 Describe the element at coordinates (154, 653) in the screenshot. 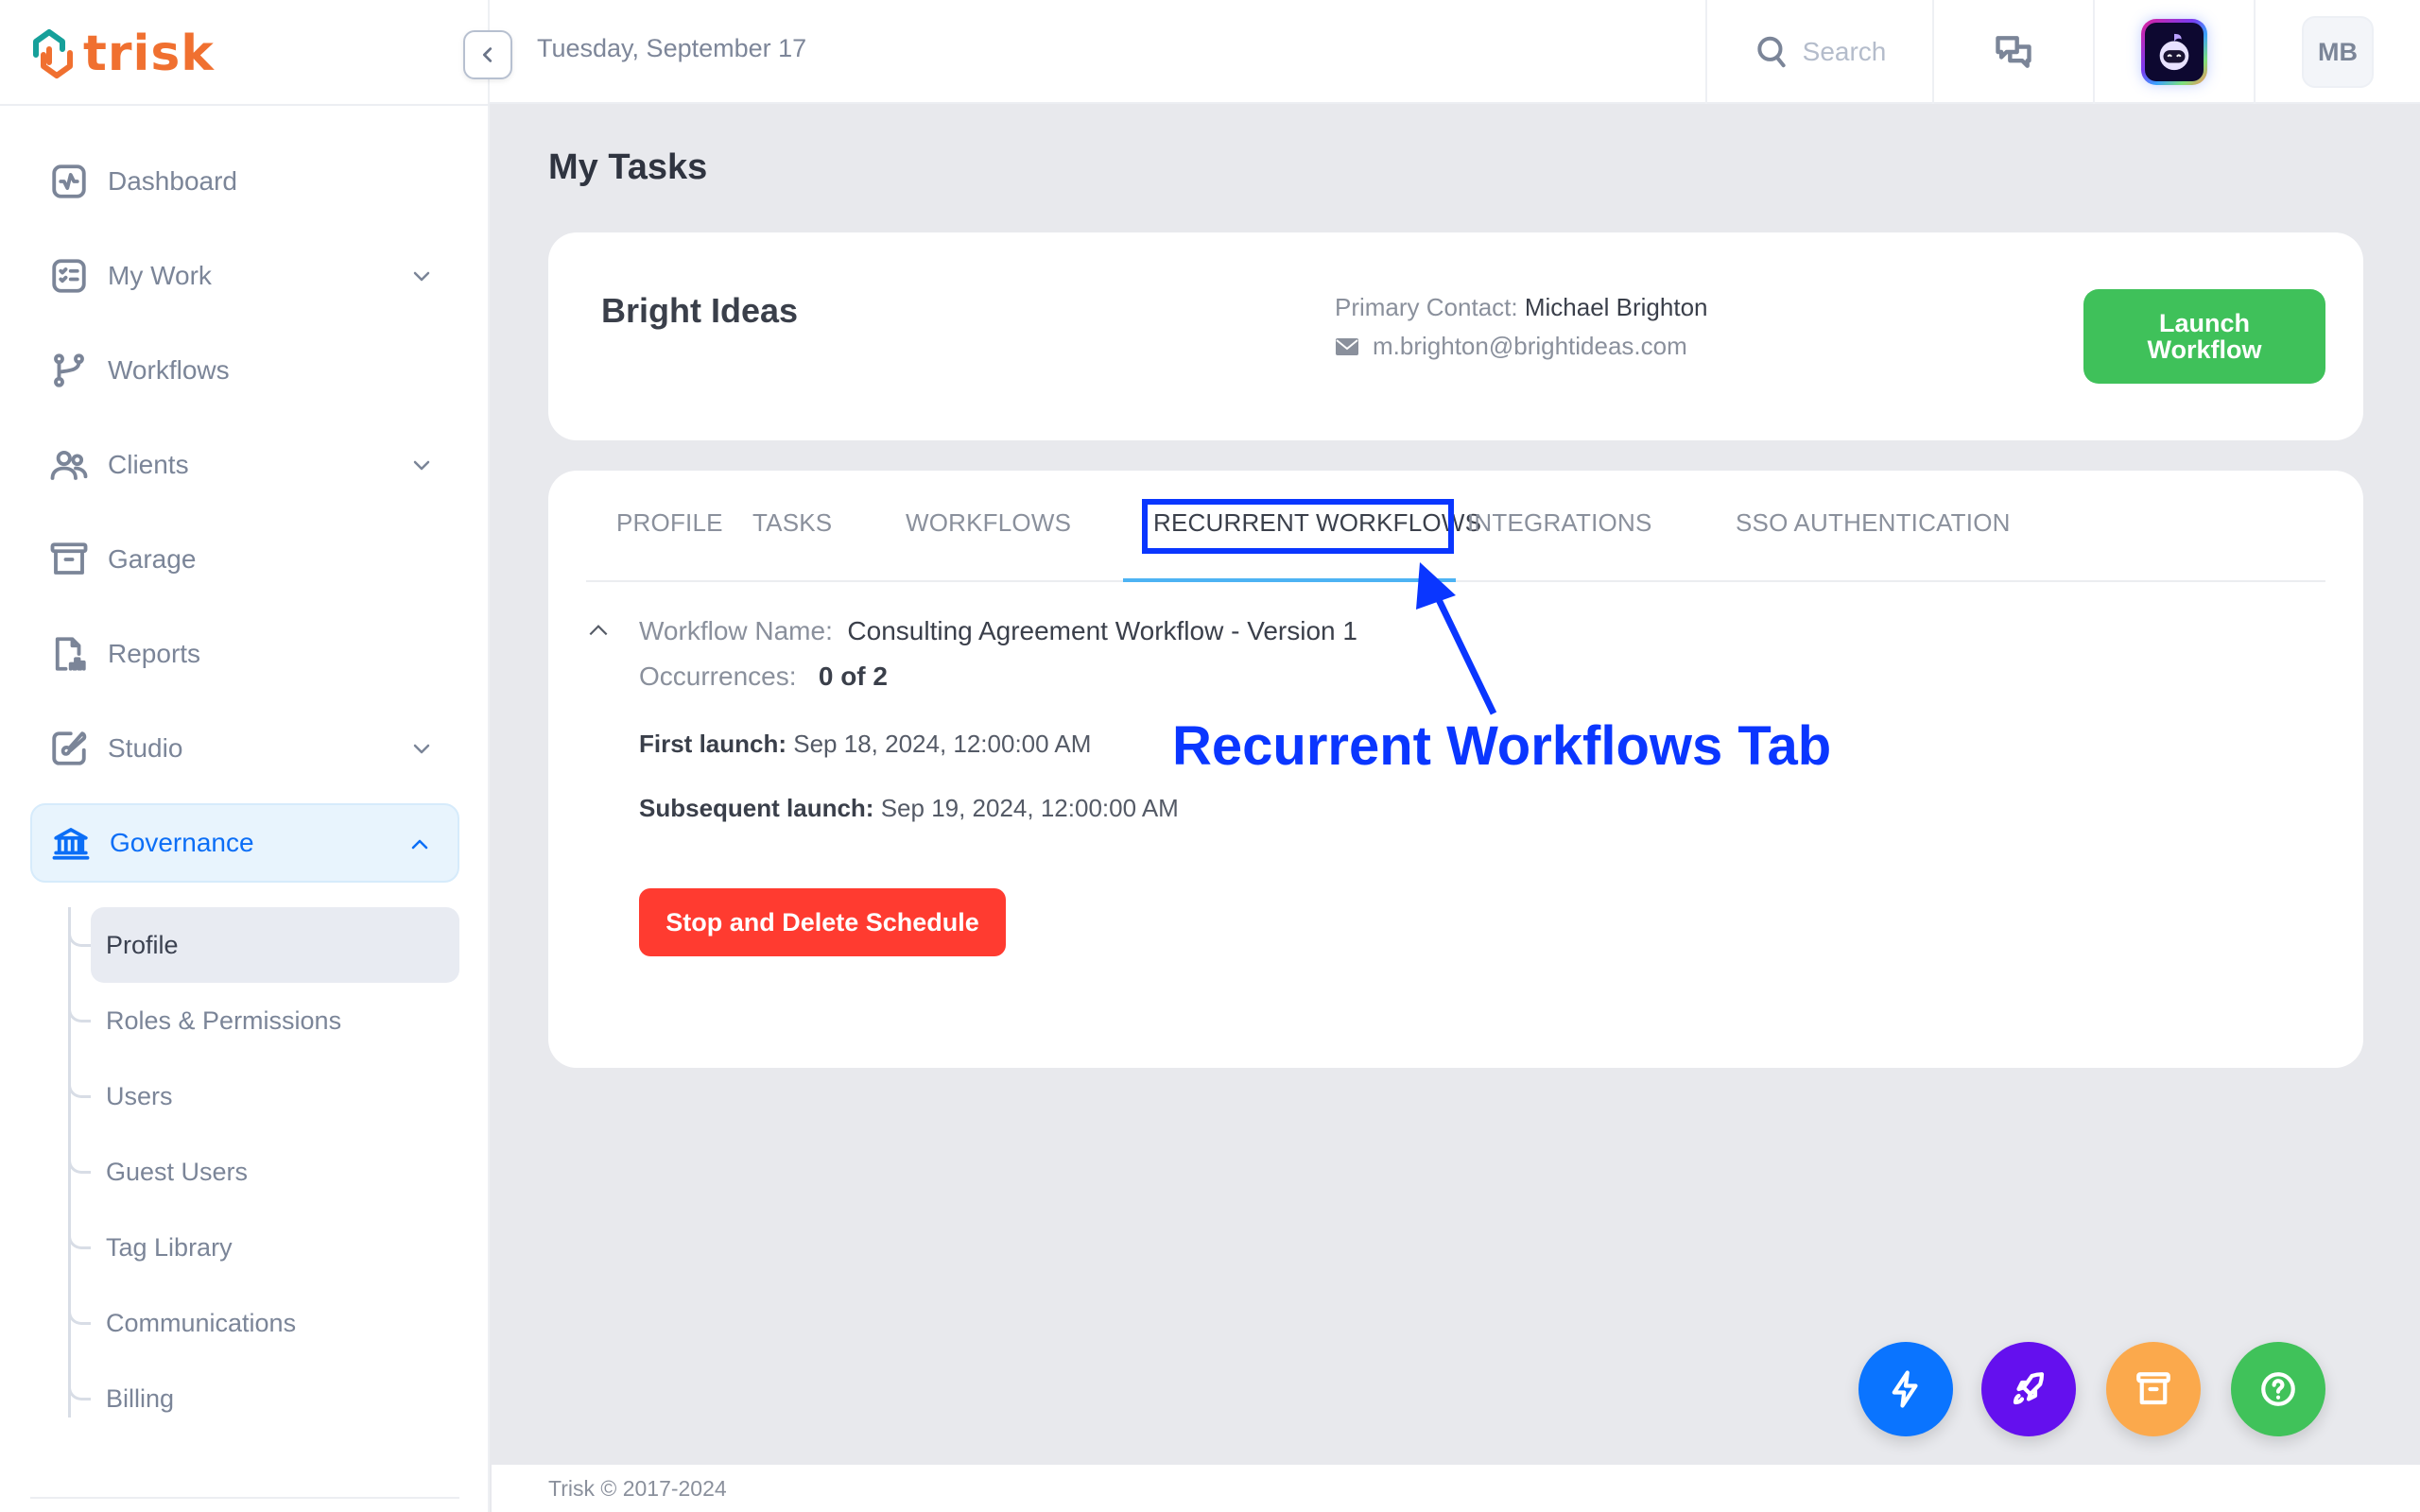

I see `sidebar-item-label: Reports` at that location.